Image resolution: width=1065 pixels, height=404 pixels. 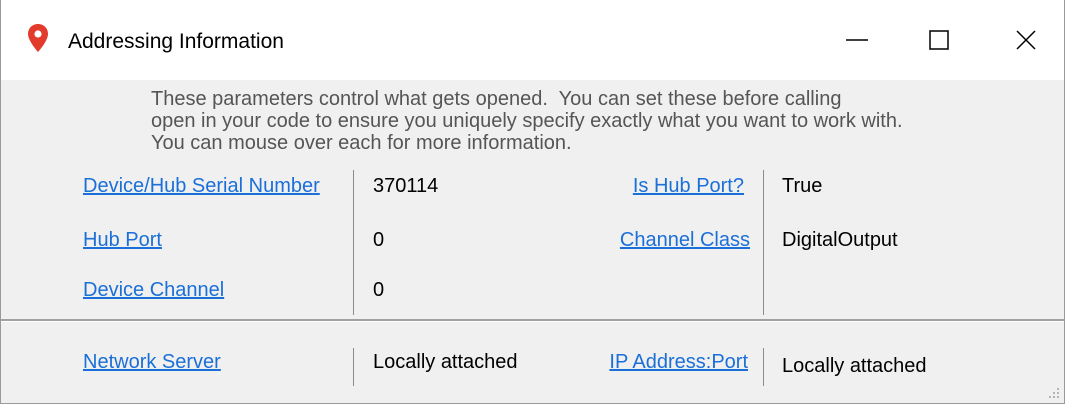 I want to click on network-server-link: Network Server, so click(x=152, y=362).